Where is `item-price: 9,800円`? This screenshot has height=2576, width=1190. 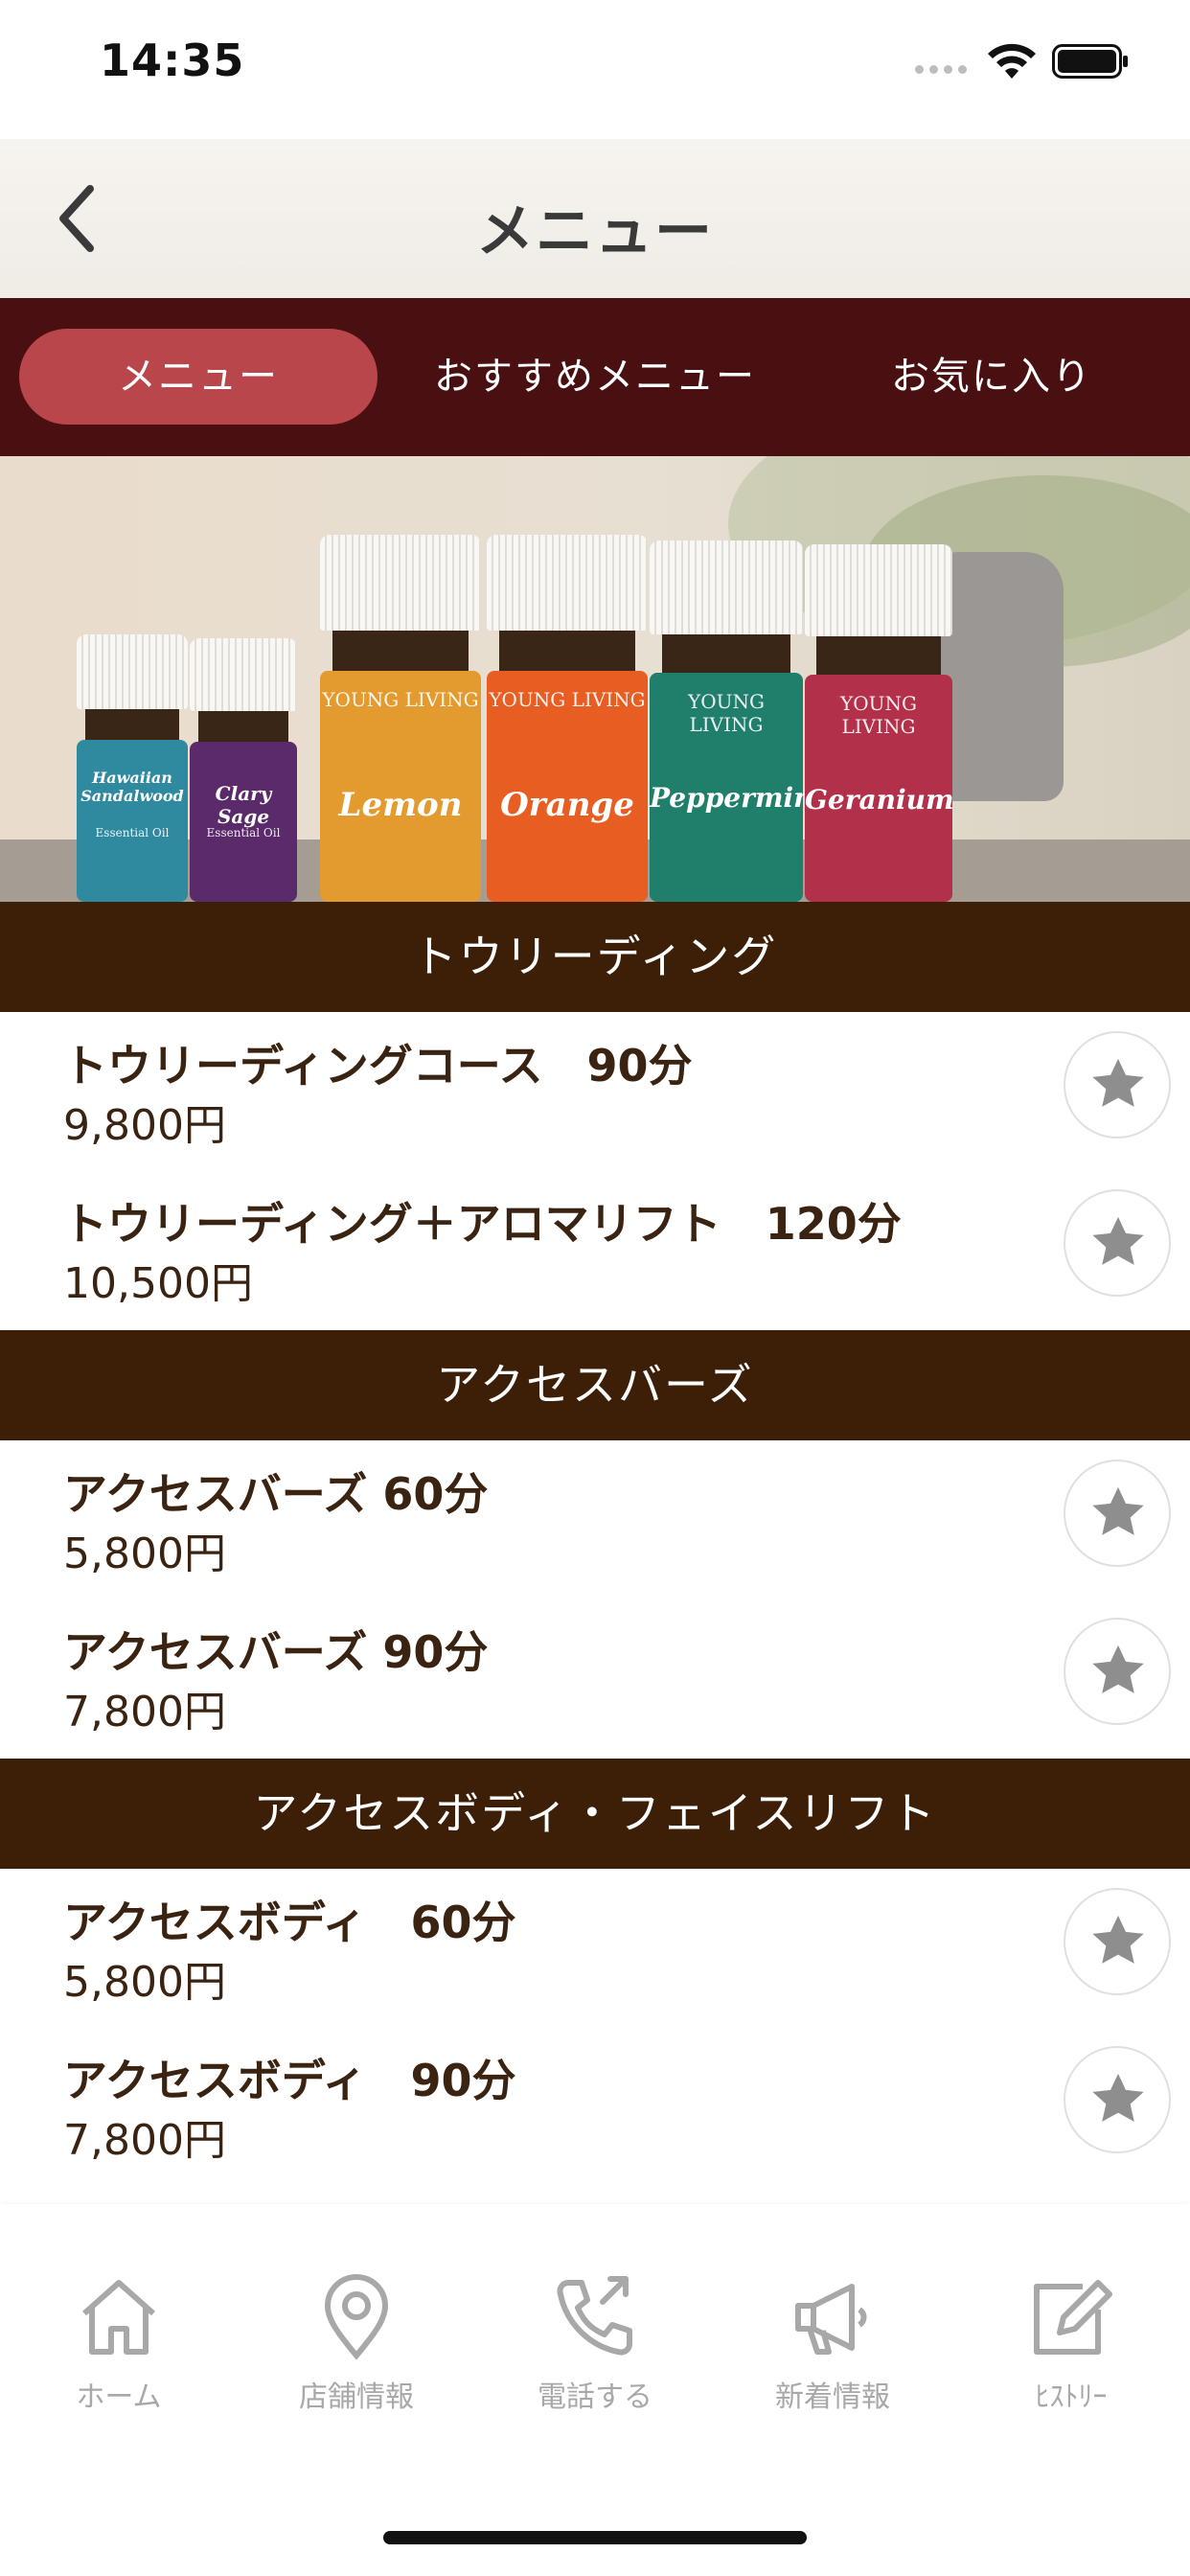 item-price: 9,800円 is located at coordinates (144, 1125).